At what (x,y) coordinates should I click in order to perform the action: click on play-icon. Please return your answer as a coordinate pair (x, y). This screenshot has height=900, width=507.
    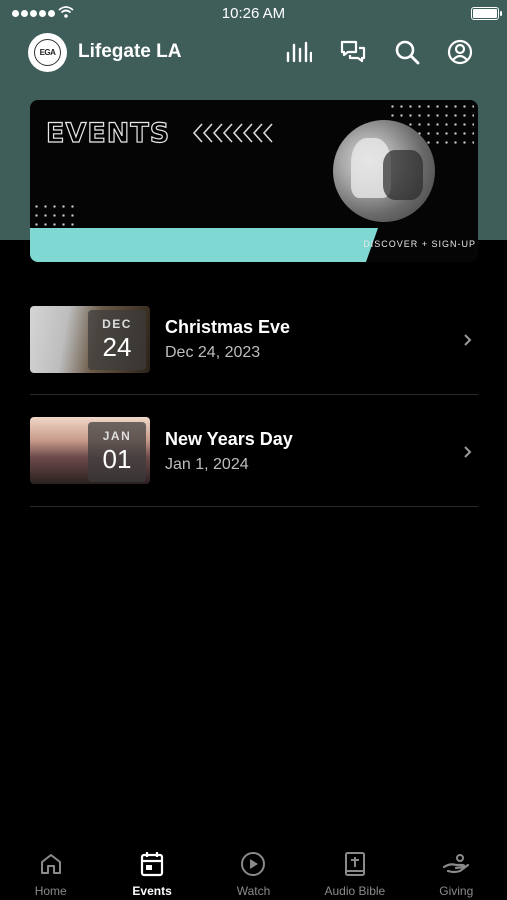
    Looking at the image, I should click on (253, 864).